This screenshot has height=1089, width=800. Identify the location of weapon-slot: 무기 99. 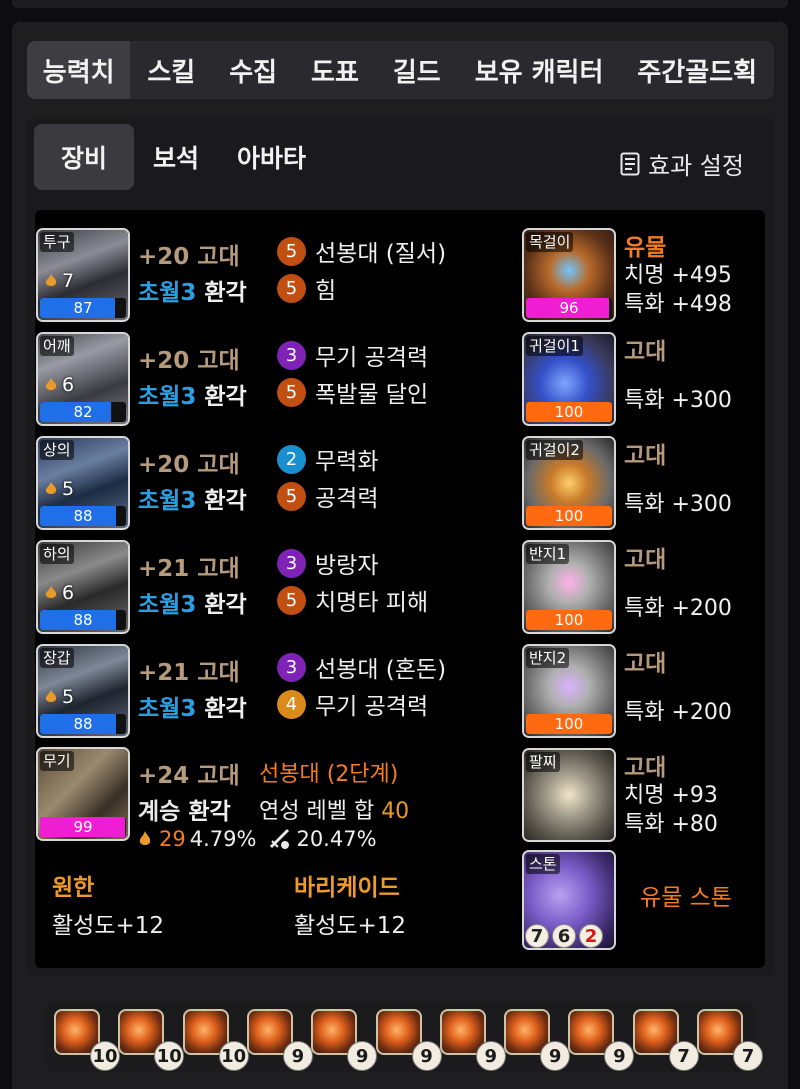
(83, 794).